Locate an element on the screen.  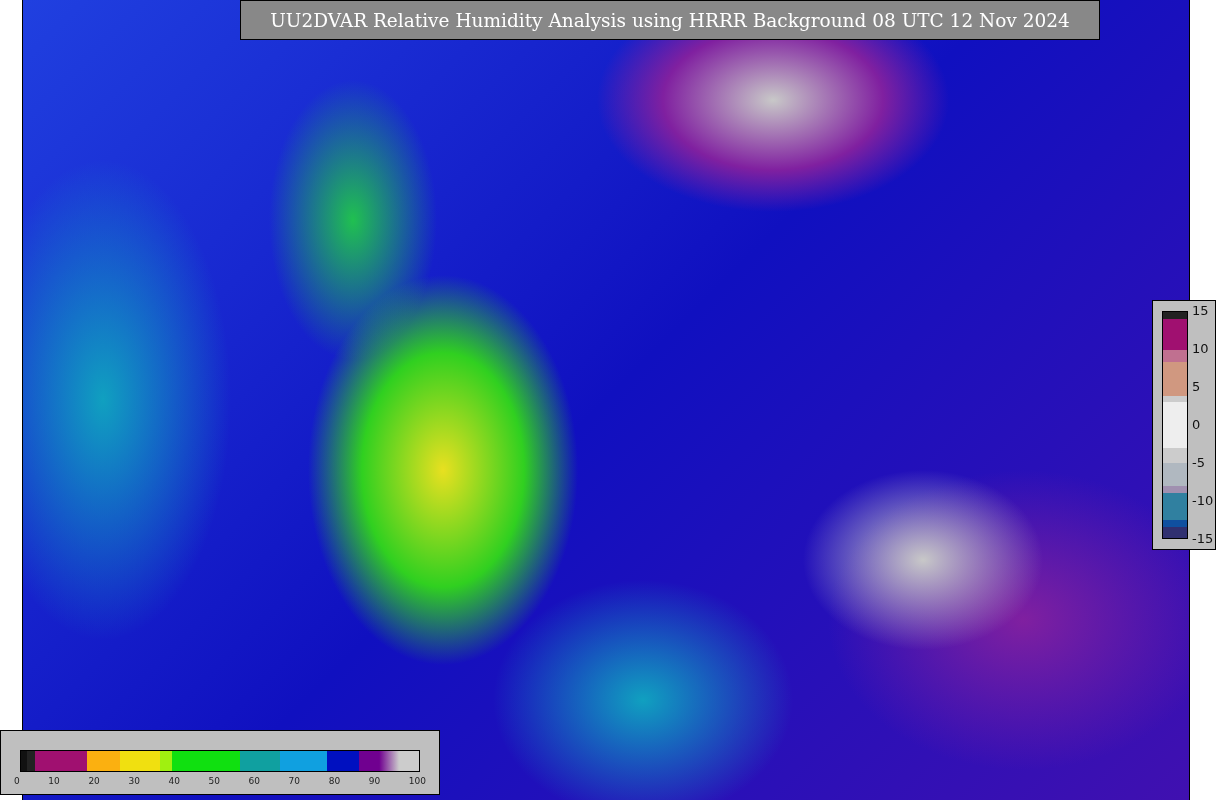
tick-label: 5 is located at coordinates (1197, 387).